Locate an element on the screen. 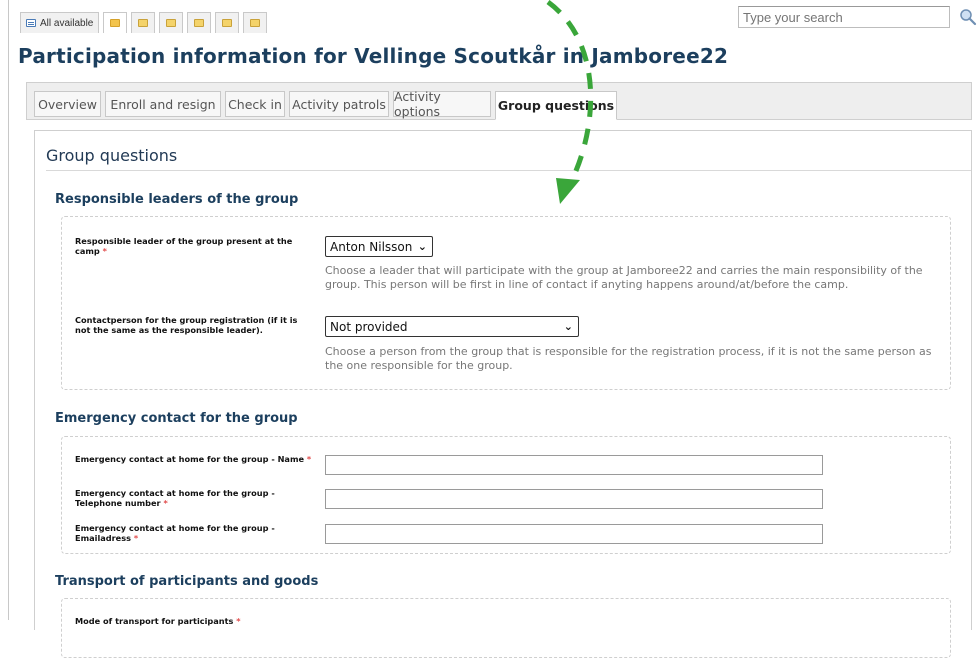  tab-group-questions: Group questions is located at coordinates (556, 105).